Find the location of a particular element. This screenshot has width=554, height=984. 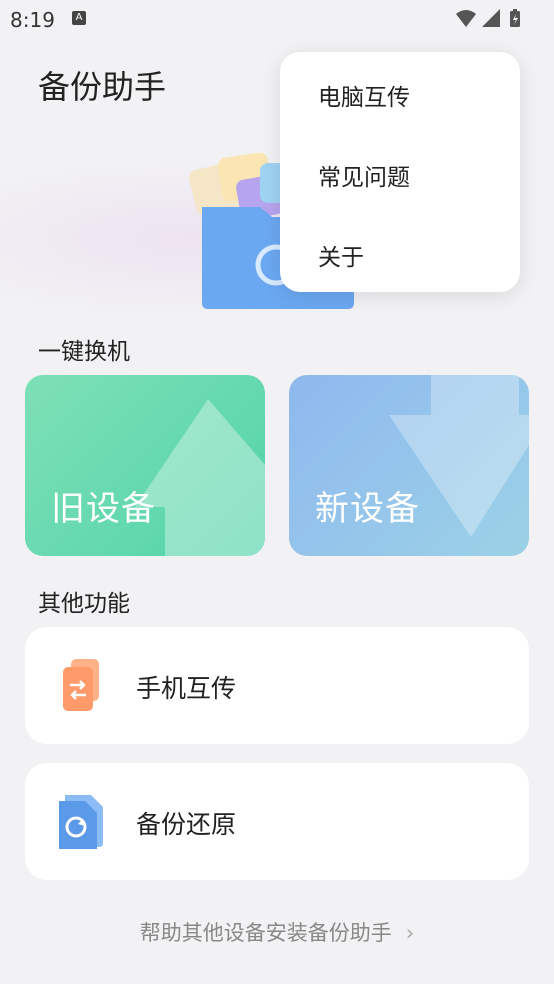

install-helper-link: 帮助其他设备安装备份助手 › is located at coordinates (277, 932).